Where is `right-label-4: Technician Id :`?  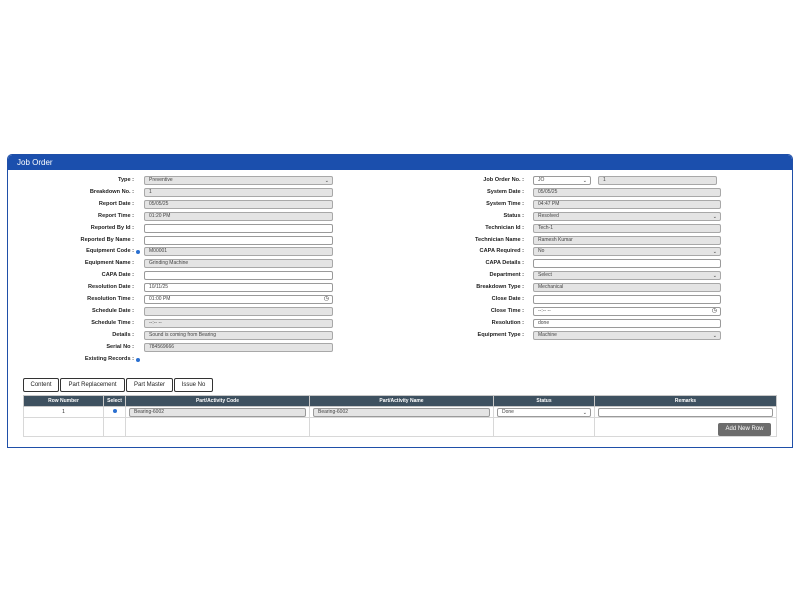
right-label-4: Technician Id : is located at coordinates (504, 227).